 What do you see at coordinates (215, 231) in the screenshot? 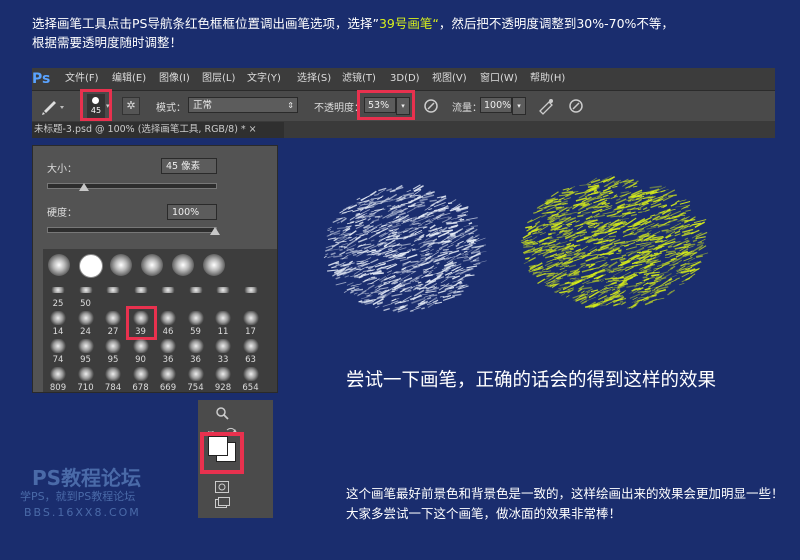
I see `hardness-slider-thumb` at bounding box center [215, 231].